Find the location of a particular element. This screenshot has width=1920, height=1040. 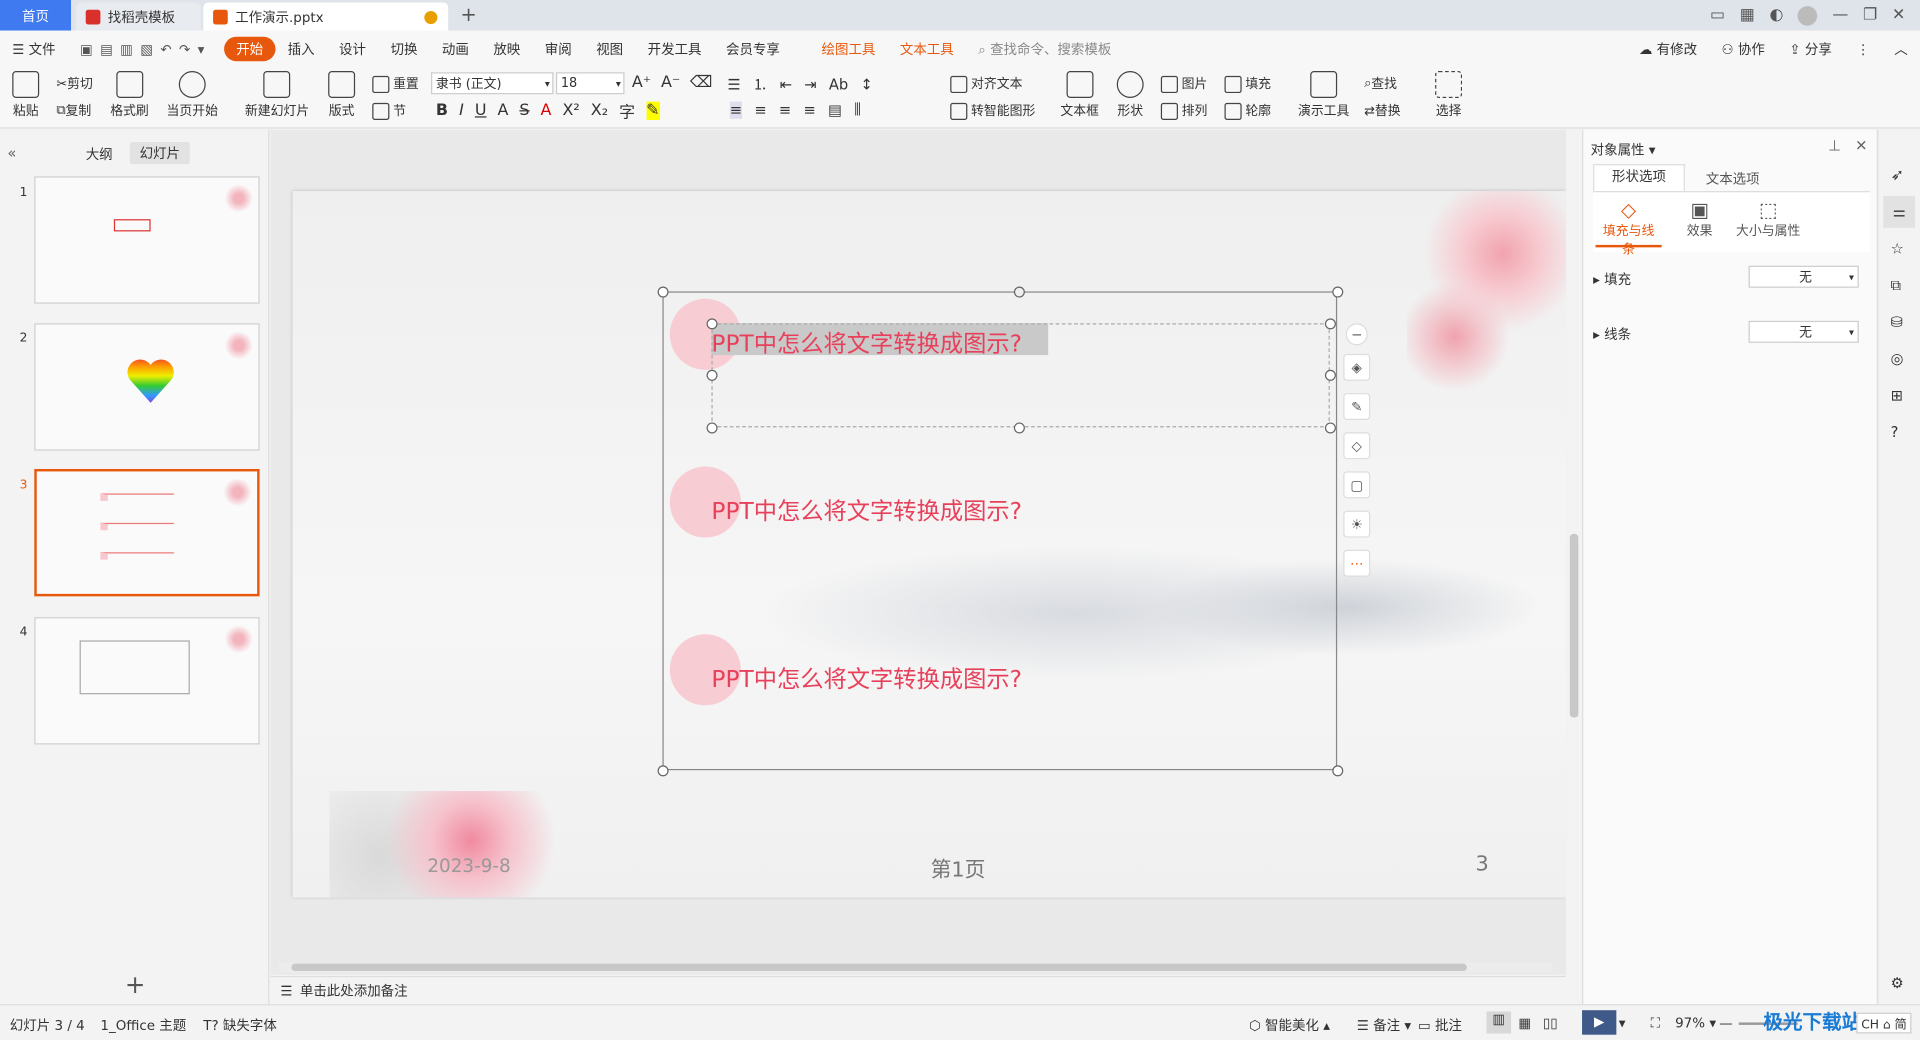

collab-button: ⚇ 协作 is located at coordinates (1743, 49).